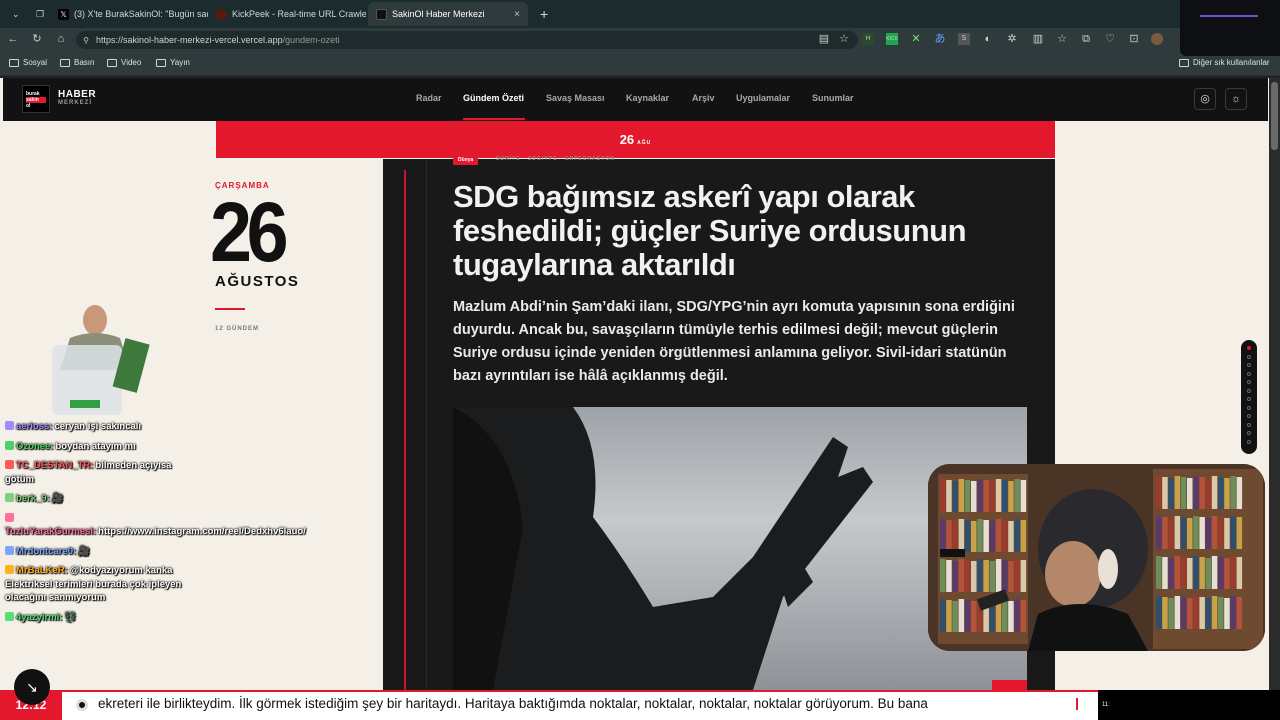 The height and width of the screenshot is (720, 1280). What do you see at coordinates (1012, 39) in the screenshot?
I see `extensions-puzzle-icon: ✲` at bounding box center [1012, 39].